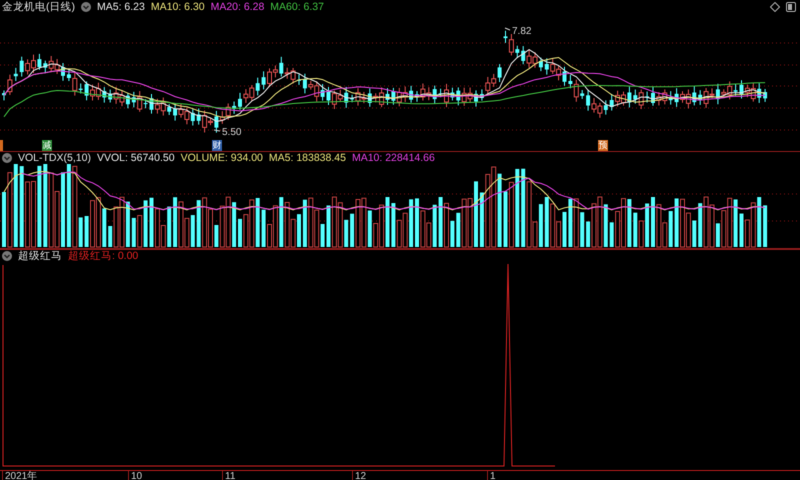 The width and height of the screenshot is (800, 480). What do you see at coordinates (307, 158) in the screenshot?
I see `volume-value: MA5: 183838.45` at bounding box center [307, 158].